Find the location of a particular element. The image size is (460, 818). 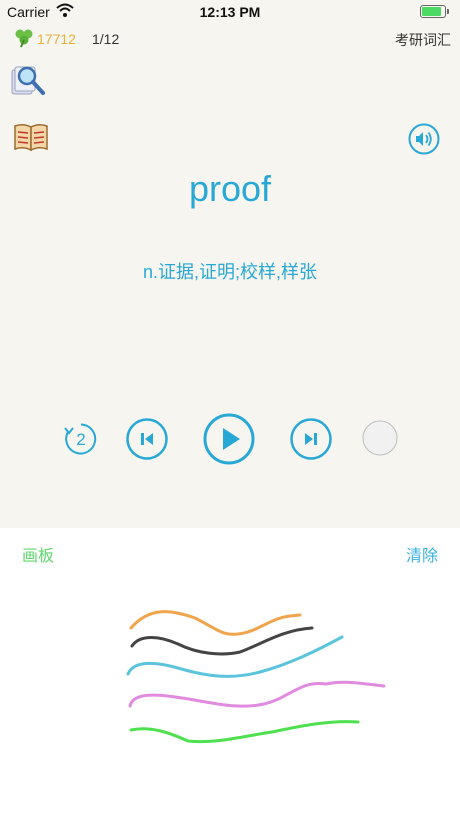

next-button is located at coordinates (311, 439).